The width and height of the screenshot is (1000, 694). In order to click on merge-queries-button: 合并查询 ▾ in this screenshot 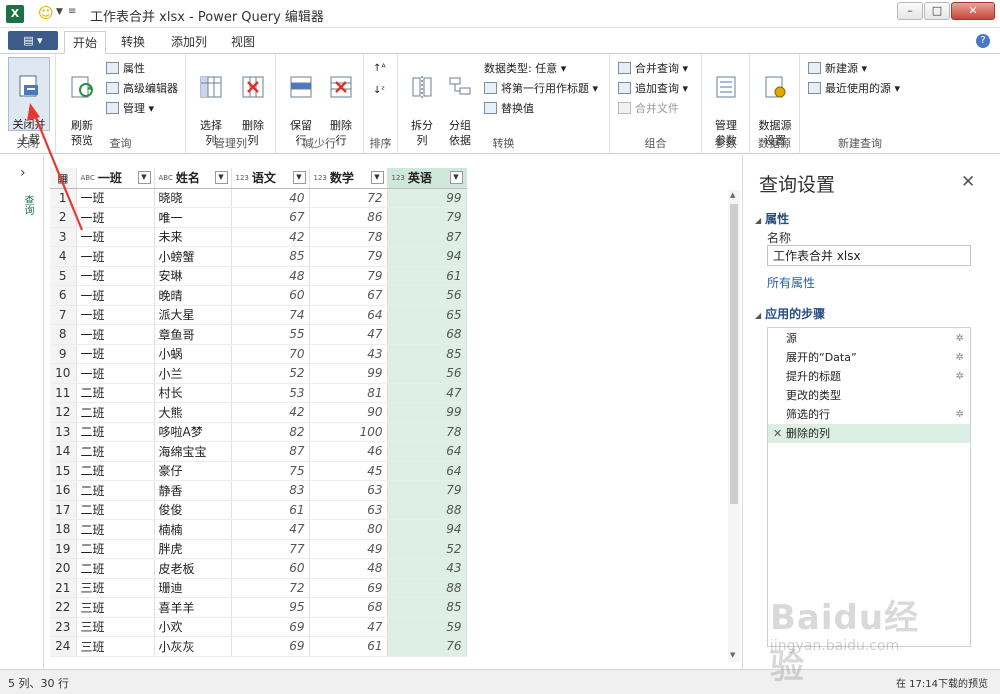, I will do `click(653, 68)`.